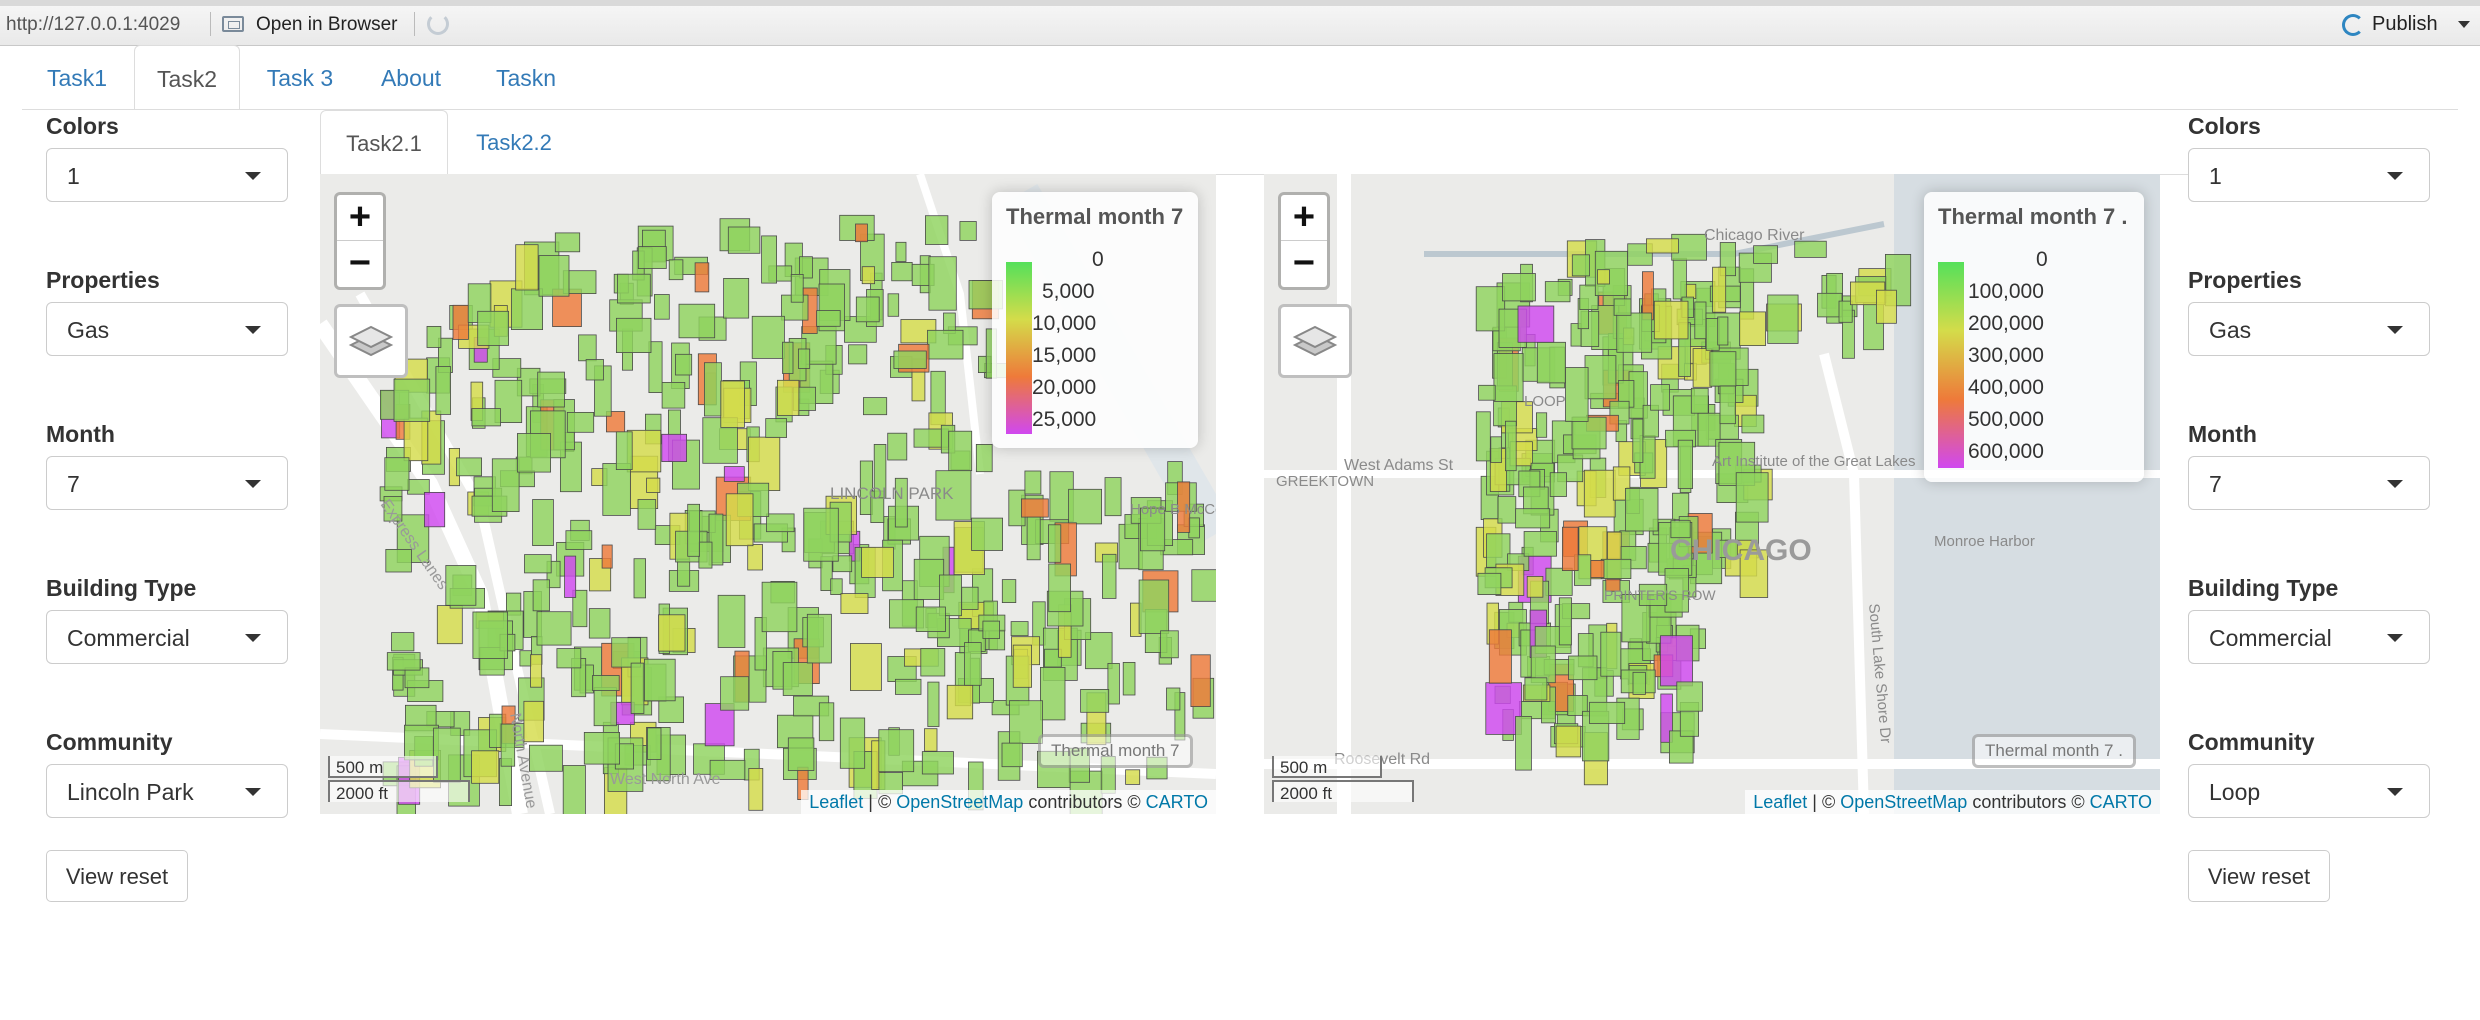 This screenshot has height=1020, width=2480. What do you see at coordinates (371, 341) in the screenshot?
I see `layers-button` at bounding box center [371, 341].